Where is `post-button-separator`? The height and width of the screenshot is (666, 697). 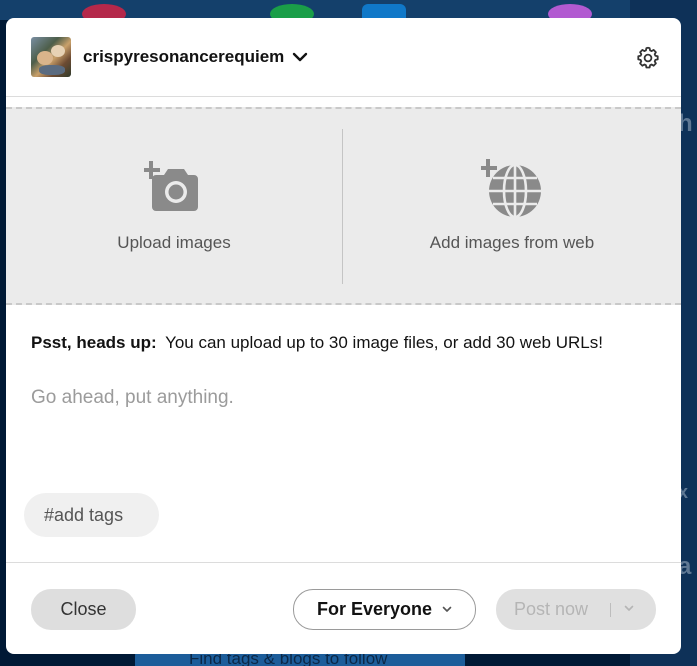 post-button-separator is located at coordinates (610, 610).